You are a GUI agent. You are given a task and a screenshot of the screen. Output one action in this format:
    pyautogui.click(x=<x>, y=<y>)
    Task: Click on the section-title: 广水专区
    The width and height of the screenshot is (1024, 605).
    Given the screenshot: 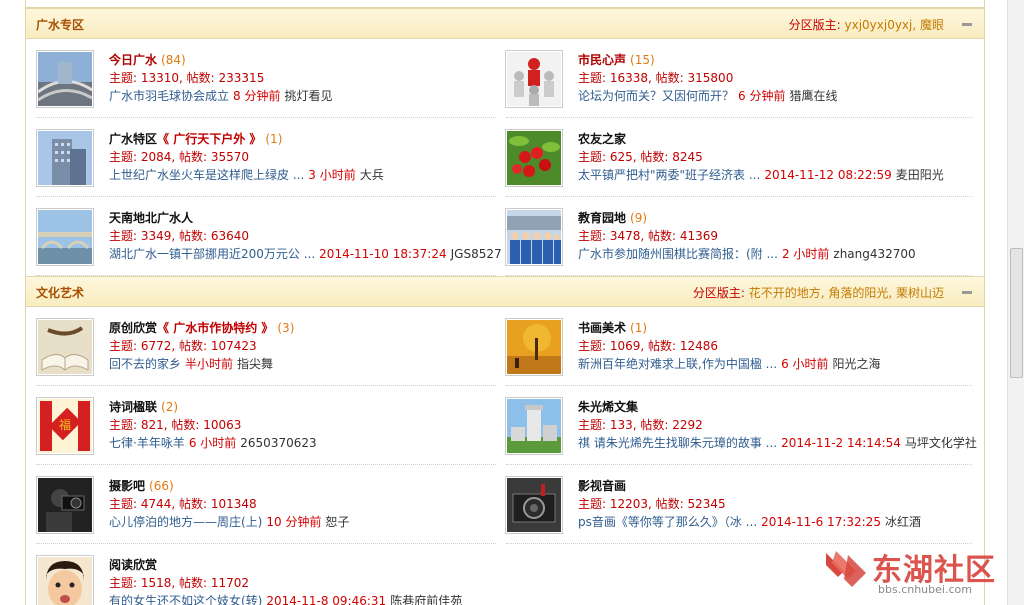 What is the action you would take?
    pyautogui.click(x=60, y=24)
    